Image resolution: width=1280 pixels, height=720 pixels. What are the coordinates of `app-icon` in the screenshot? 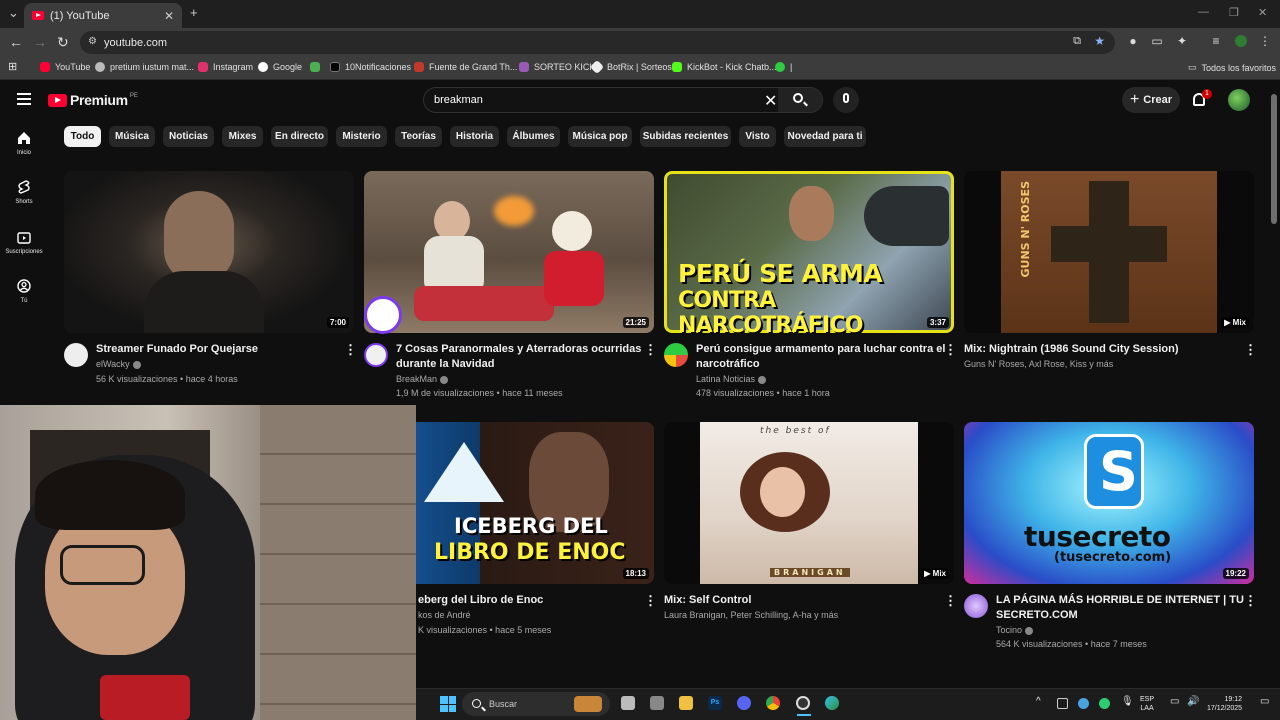 It's located at (657, 703).